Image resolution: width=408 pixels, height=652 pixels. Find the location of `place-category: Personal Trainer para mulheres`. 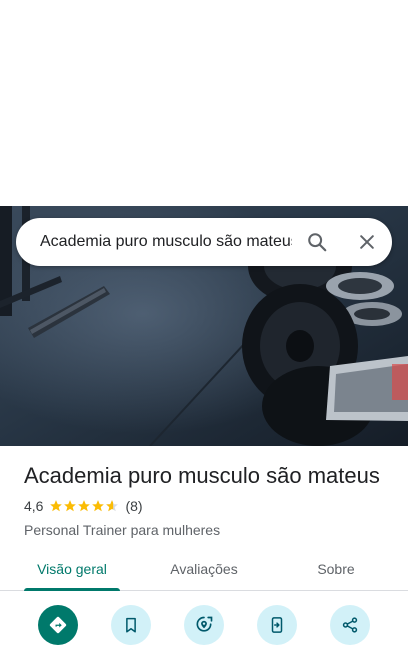

place-category: Personal Trainer para mulheres is located at coordinates (209, 530).